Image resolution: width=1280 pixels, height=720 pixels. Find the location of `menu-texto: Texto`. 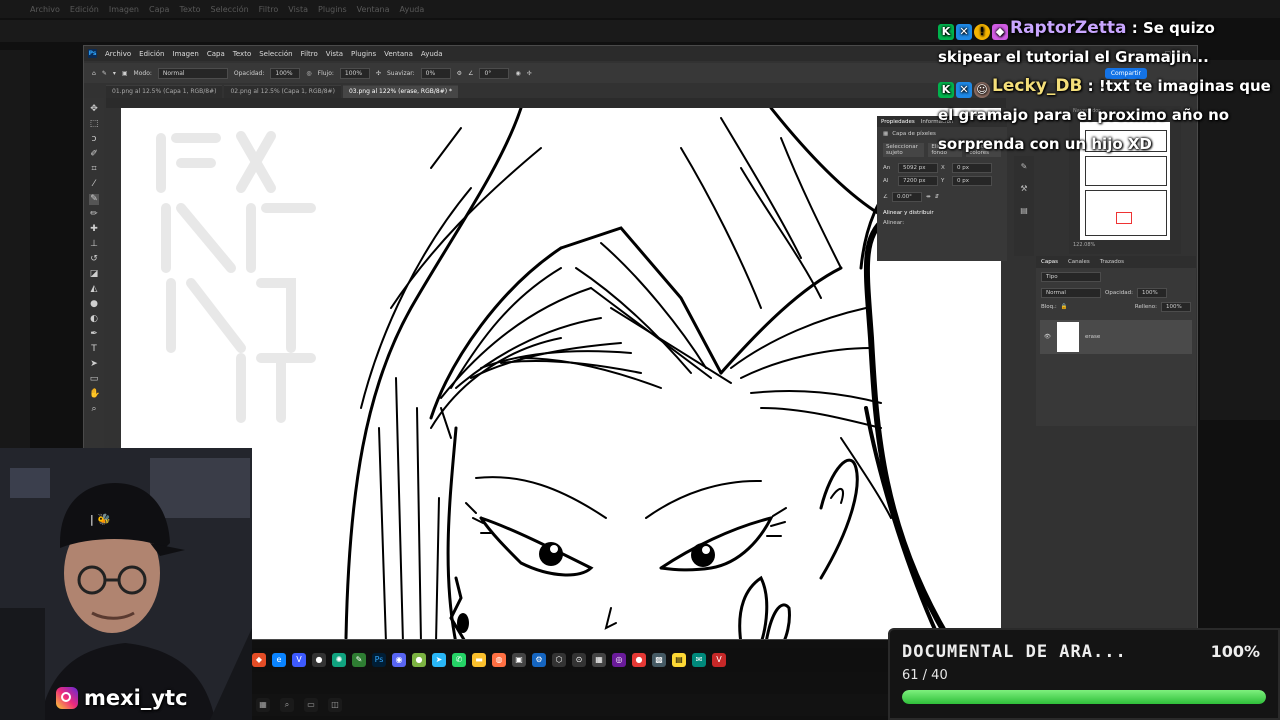

menu-texto: Texto is located at coordinates (242, 54).